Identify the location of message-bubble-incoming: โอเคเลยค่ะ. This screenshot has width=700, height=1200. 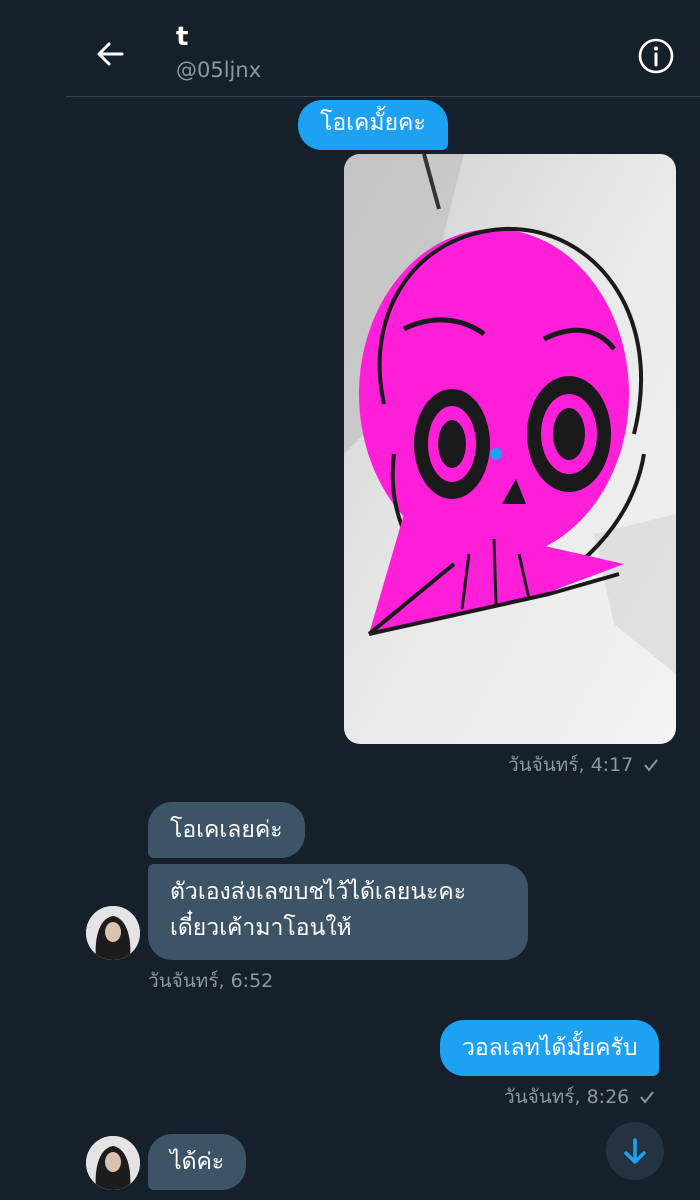
(226, 830).